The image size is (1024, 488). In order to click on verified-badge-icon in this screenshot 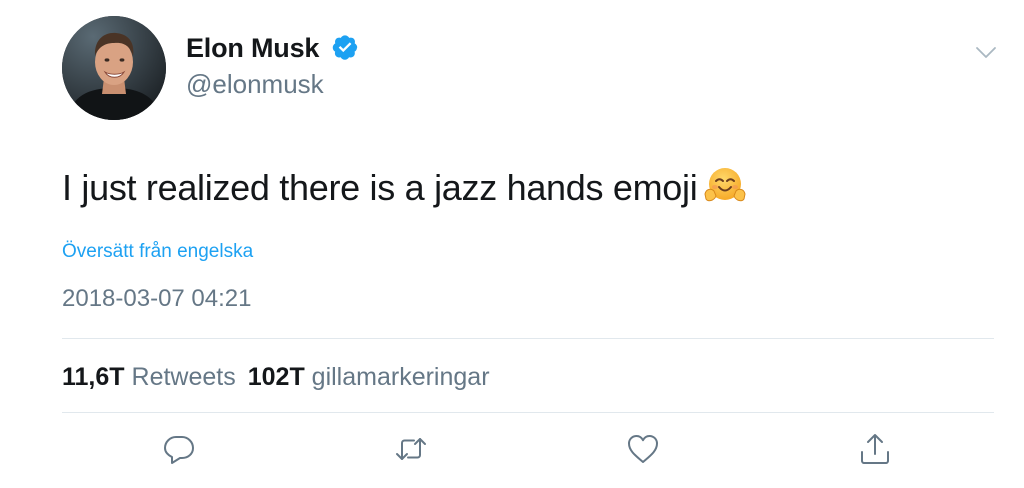, I will do `click(345, 47)`.